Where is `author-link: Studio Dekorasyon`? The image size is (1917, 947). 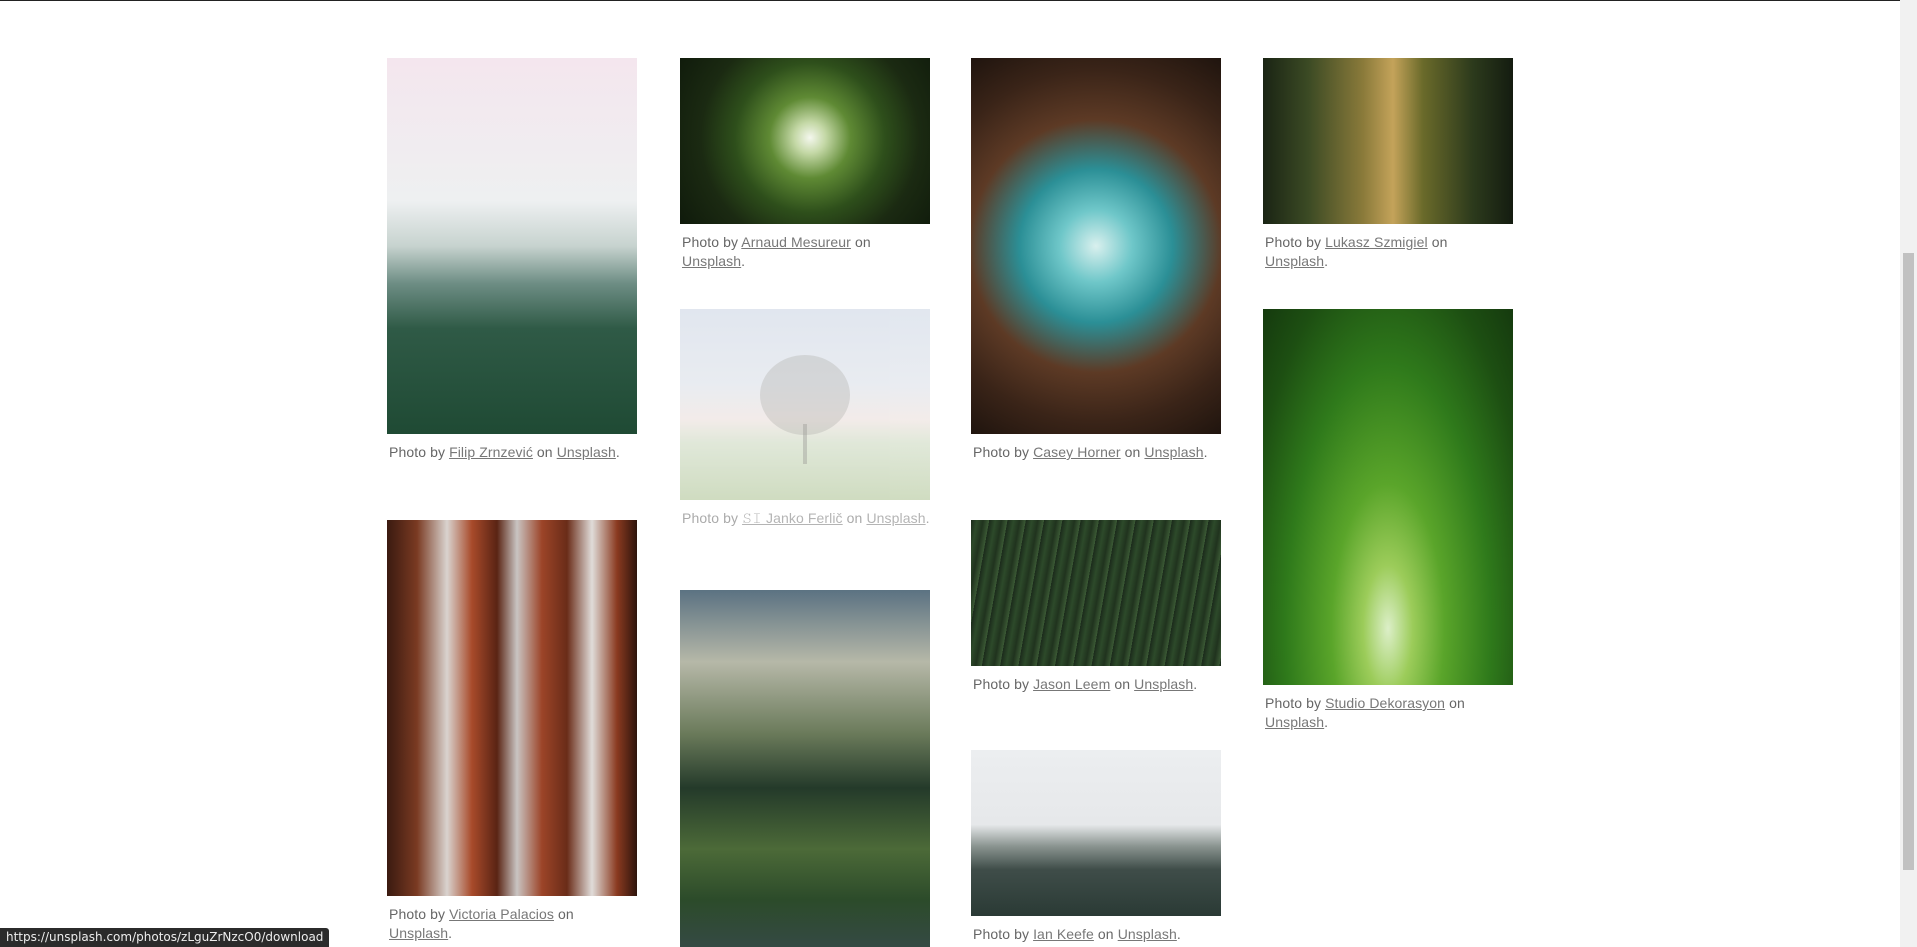
author-link: Studio Dekorasyon is located at coordinates (1385, 703).